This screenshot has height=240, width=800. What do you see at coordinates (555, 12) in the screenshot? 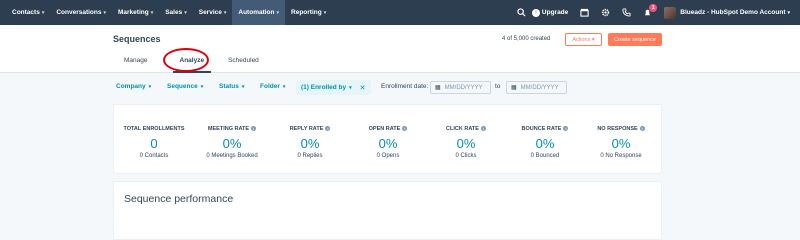
I see `upgrade-label: Upgrade` at bounding box center [555, 12].